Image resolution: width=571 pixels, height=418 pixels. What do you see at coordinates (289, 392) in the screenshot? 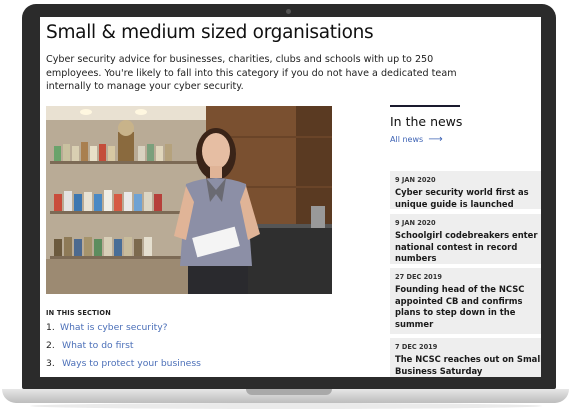
I see `laptop-hinge-notch` at bounding box center [289, 392].